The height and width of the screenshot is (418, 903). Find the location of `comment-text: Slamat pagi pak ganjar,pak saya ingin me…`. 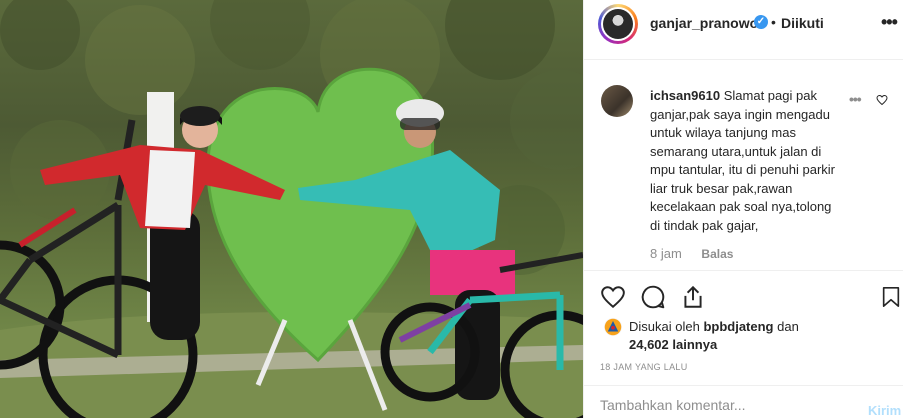

comment-text: Slamat pagi pak ganjar,pak saya ingin me… is located at coordinates (742, 160).